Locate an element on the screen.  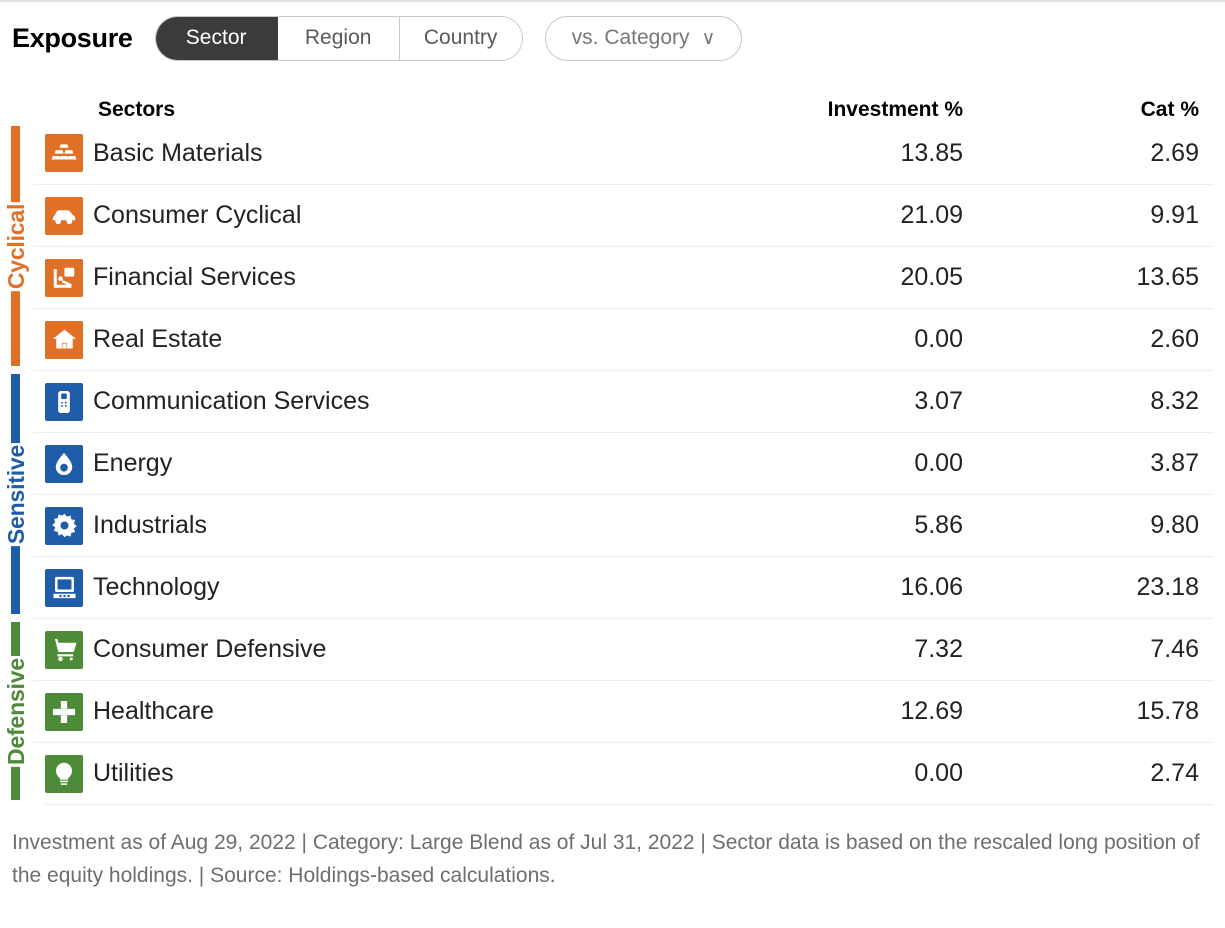
energy-icon is located at coordinates (64, 463).